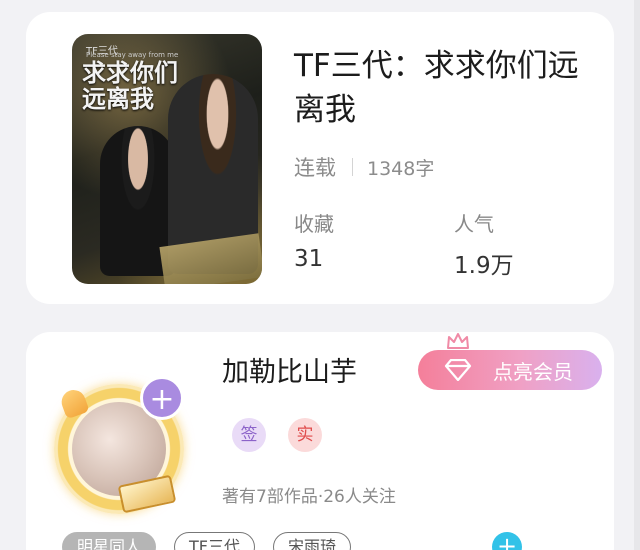 The image size is (640, 550). Describe the element at coordinates (312, 541) in the screenshot. I see `tag-item: 宋雨琦` at that location.